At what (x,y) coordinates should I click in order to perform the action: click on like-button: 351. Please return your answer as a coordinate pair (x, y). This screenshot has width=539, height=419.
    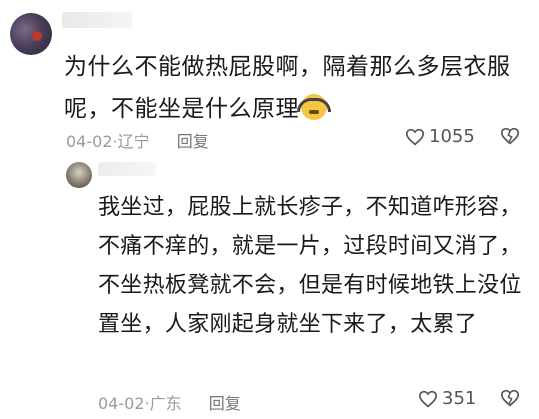
    Looking at the image, I should click on (447, 398).